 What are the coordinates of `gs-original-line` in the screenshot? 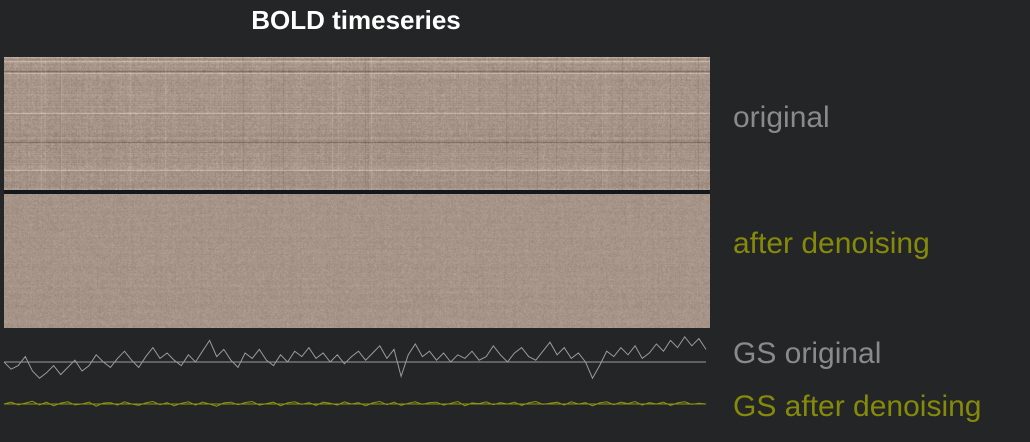 It's located at (355, 357).